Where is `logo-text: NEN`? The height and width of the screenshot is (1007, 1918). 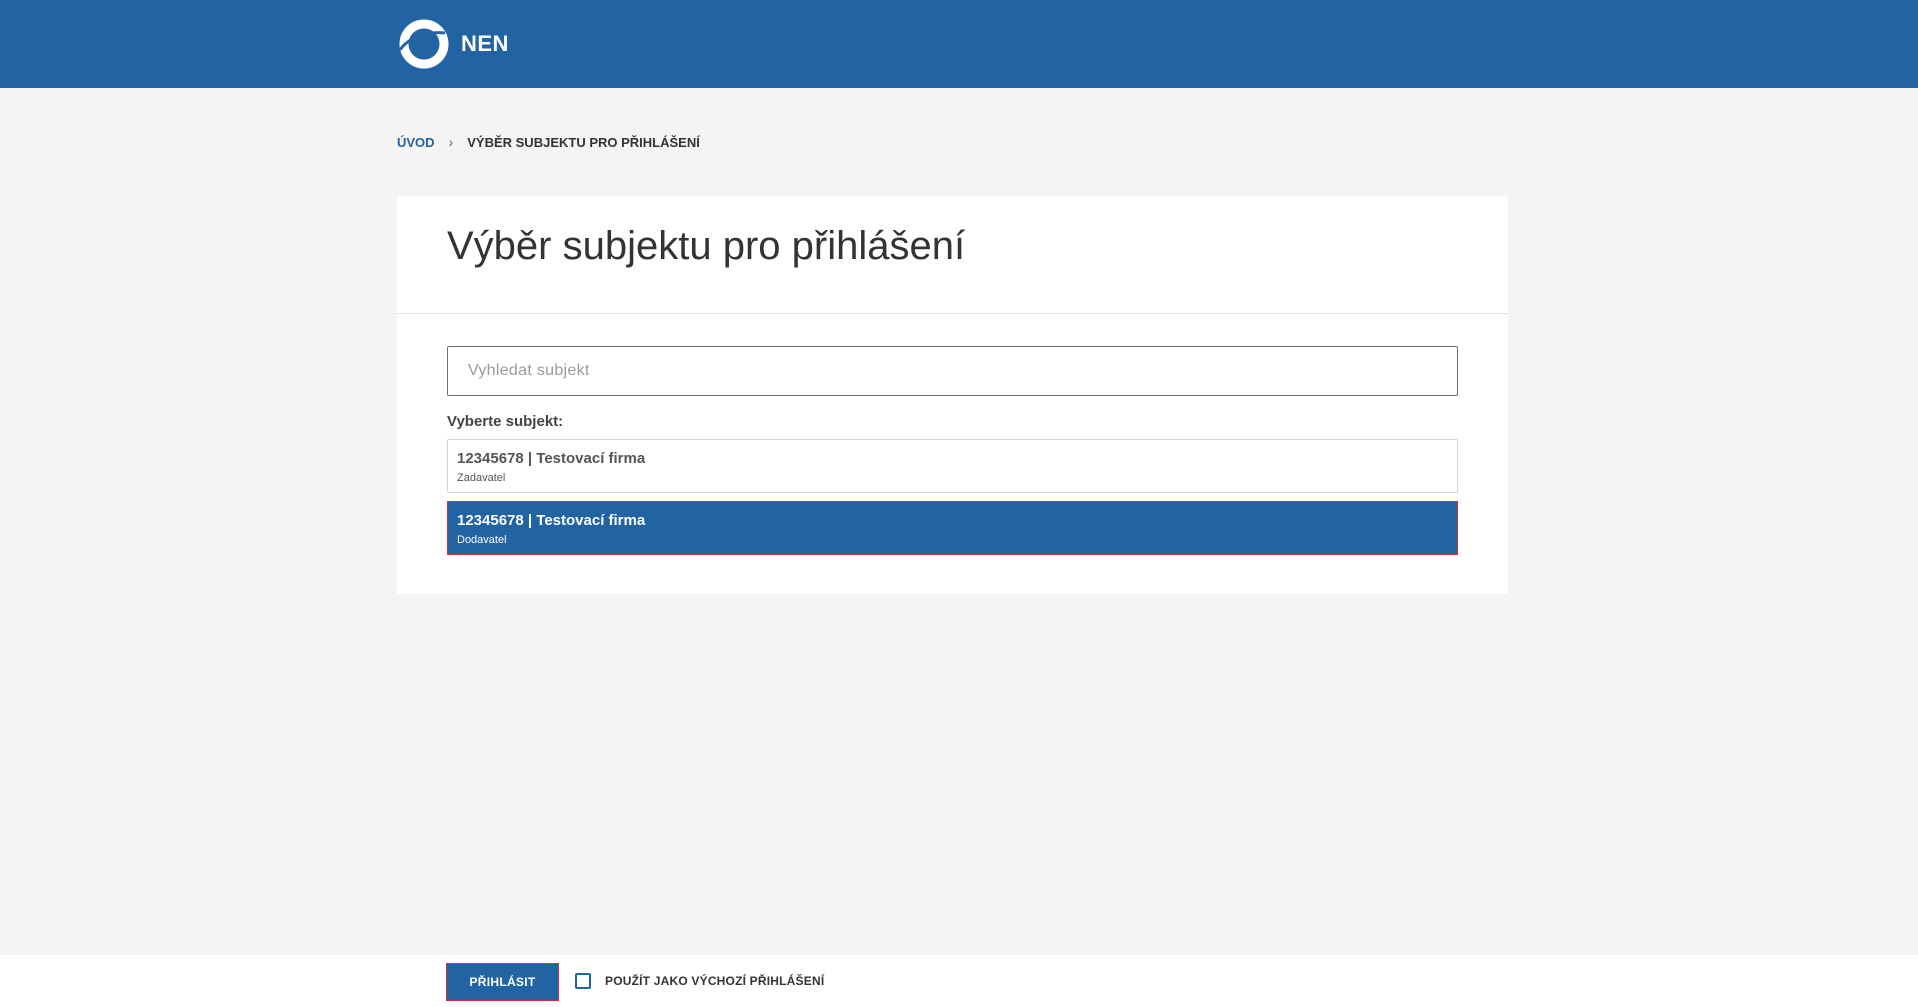
logo-text: NEN is located at coordinates (485, 43).